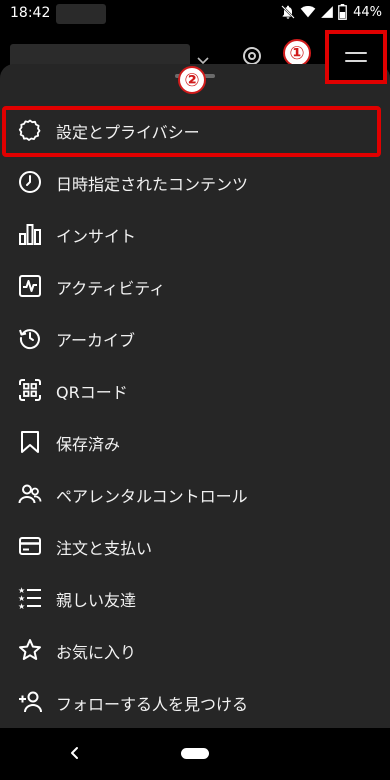 This screenshot has width=390, height=780. I want to click on activity-icon, so click(30, 286).